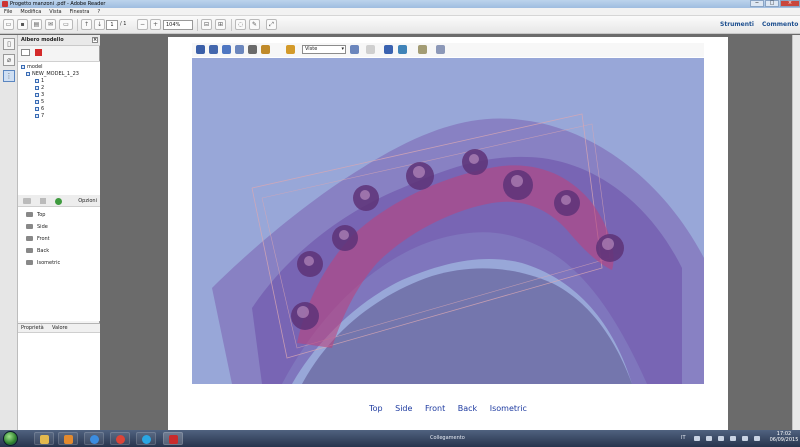 Image resolution: width=800 pixels, height=447 pixels. Describe the element at coordinates (95, 40) in the screenshot. I see `close-panel-icon: ×` at that location.